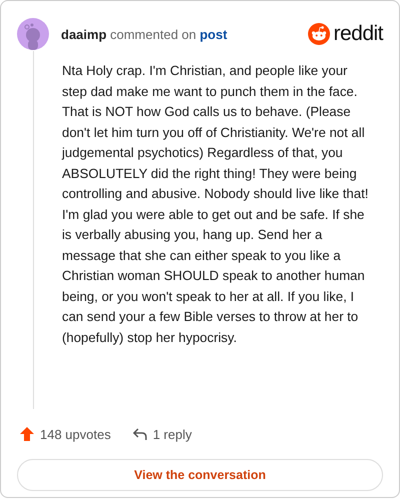  What do you see at coordinates (140, 434) in the screenshot?
I see `reply-icon` at bounding box center [140, 434].